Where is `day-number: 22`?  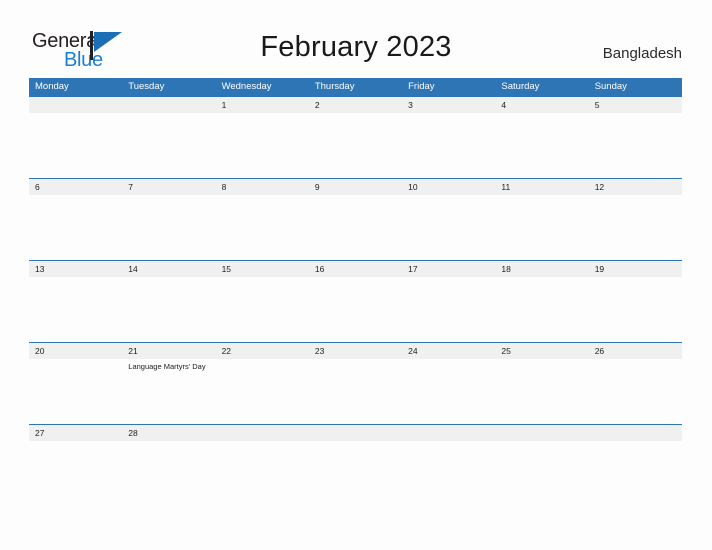
day-number: 22 is located at coordinates (262, 351).